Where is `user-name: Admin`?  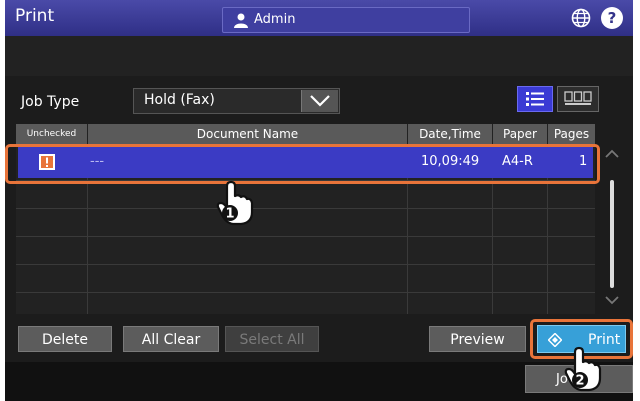
user-name: Admin is located at coordinates (275, 19).